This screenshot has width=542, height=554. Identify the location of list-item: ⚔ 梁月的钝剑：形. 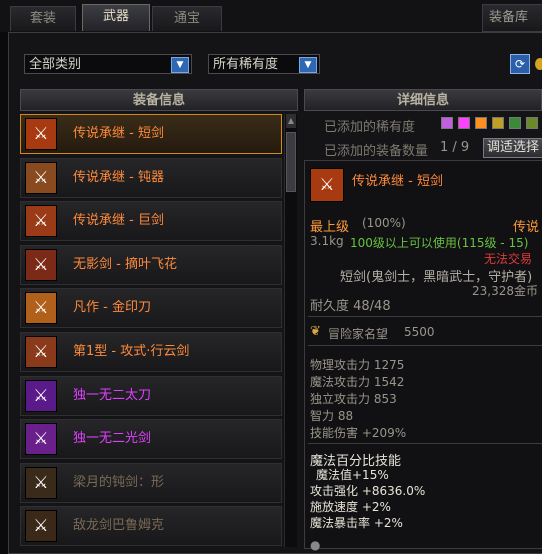
(151, 482).